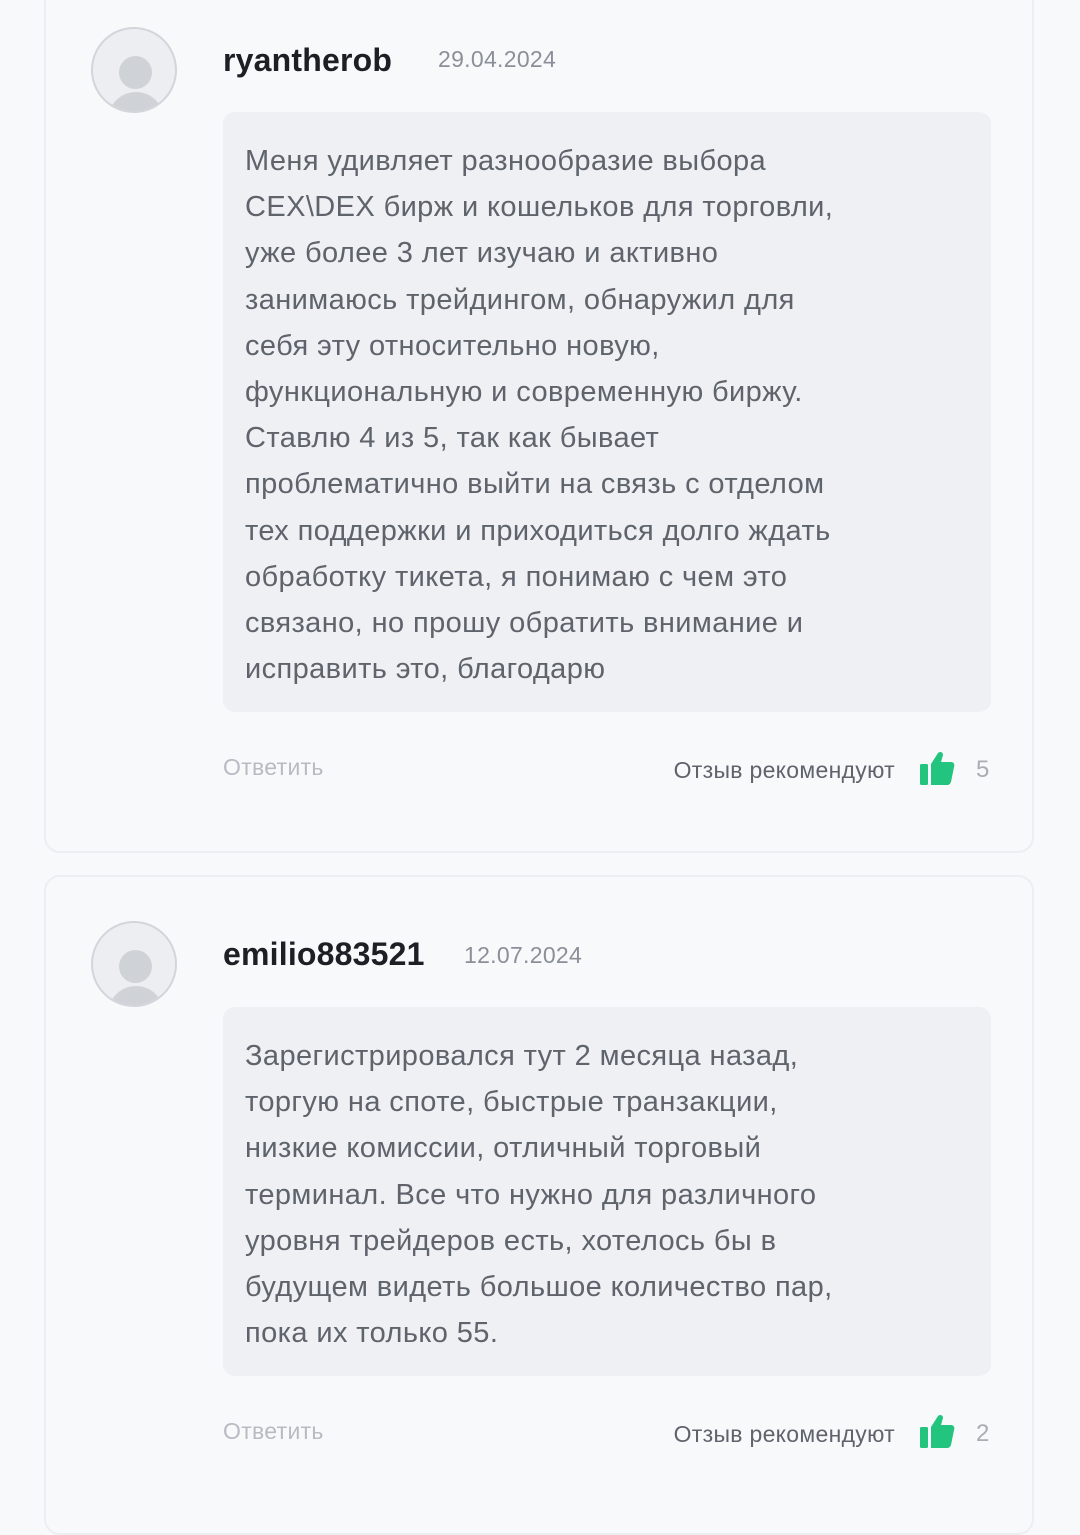  What do you see at coordinates (523, 955) in the screenshot?
I see `review-date: 12.07.2024` at bounding box center [523, 955].